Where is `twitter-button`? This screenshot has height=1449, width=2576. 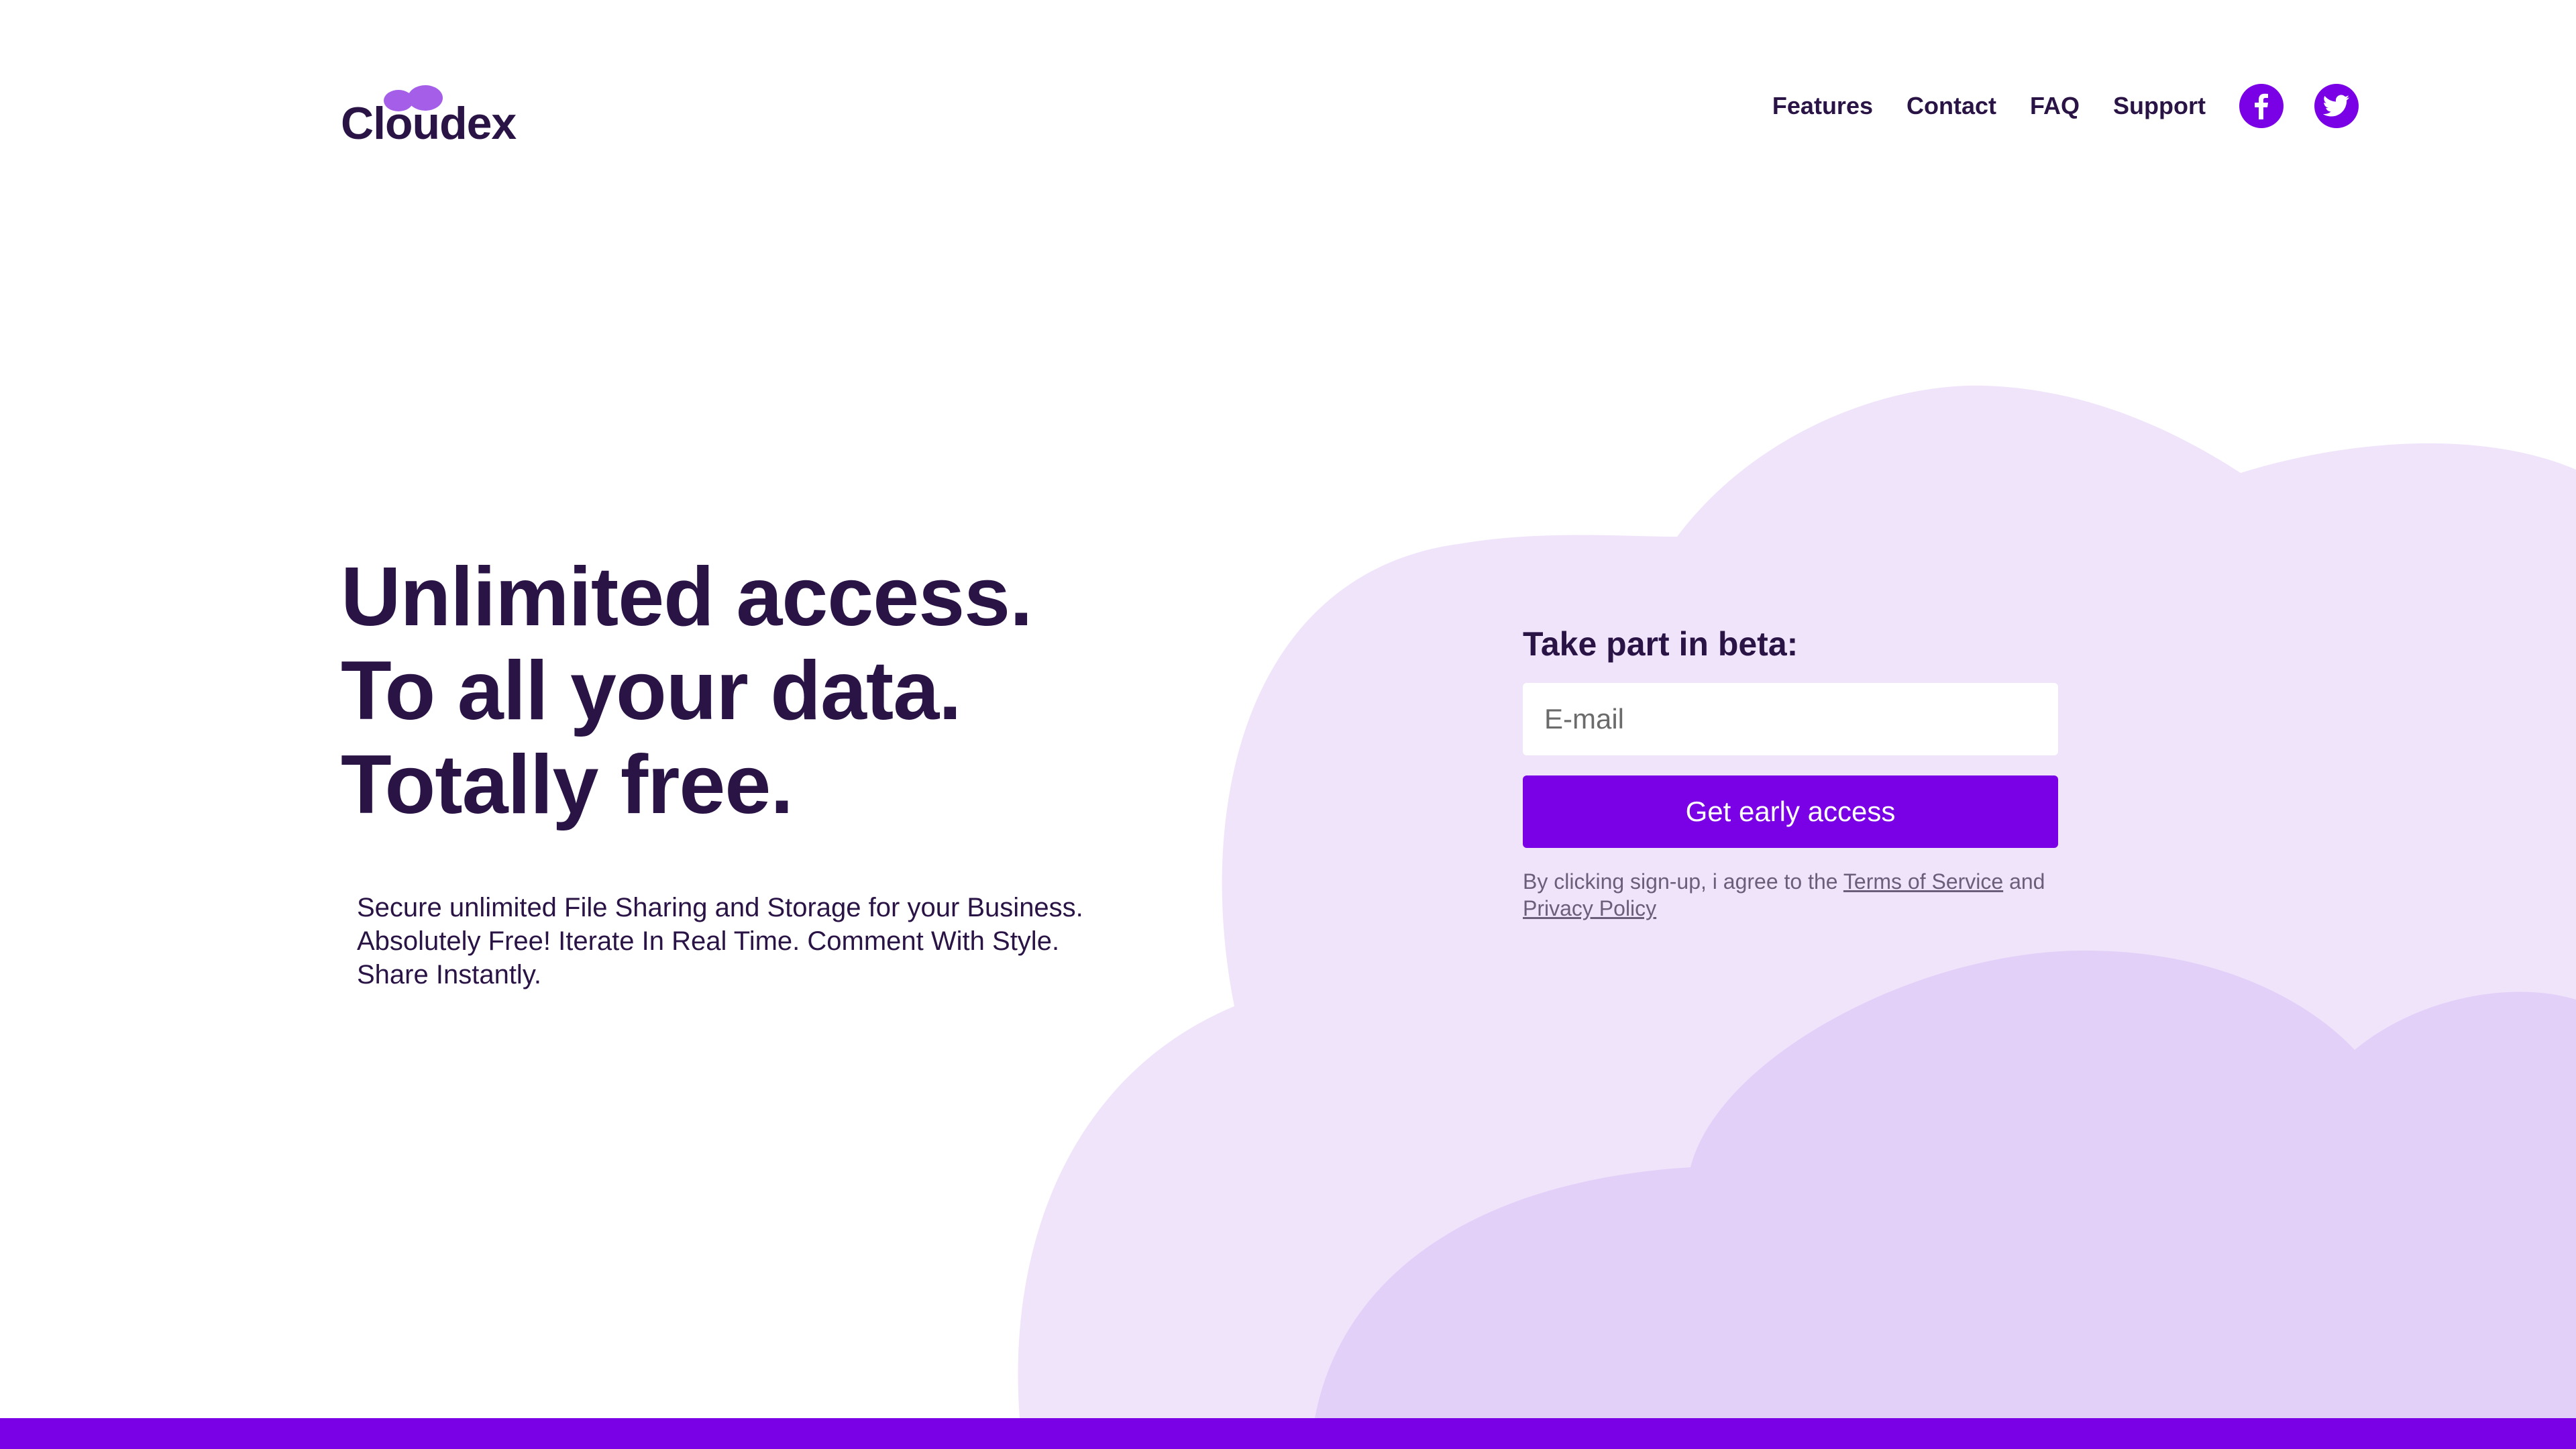
twitter-button is located at coordinates (2336, 106).